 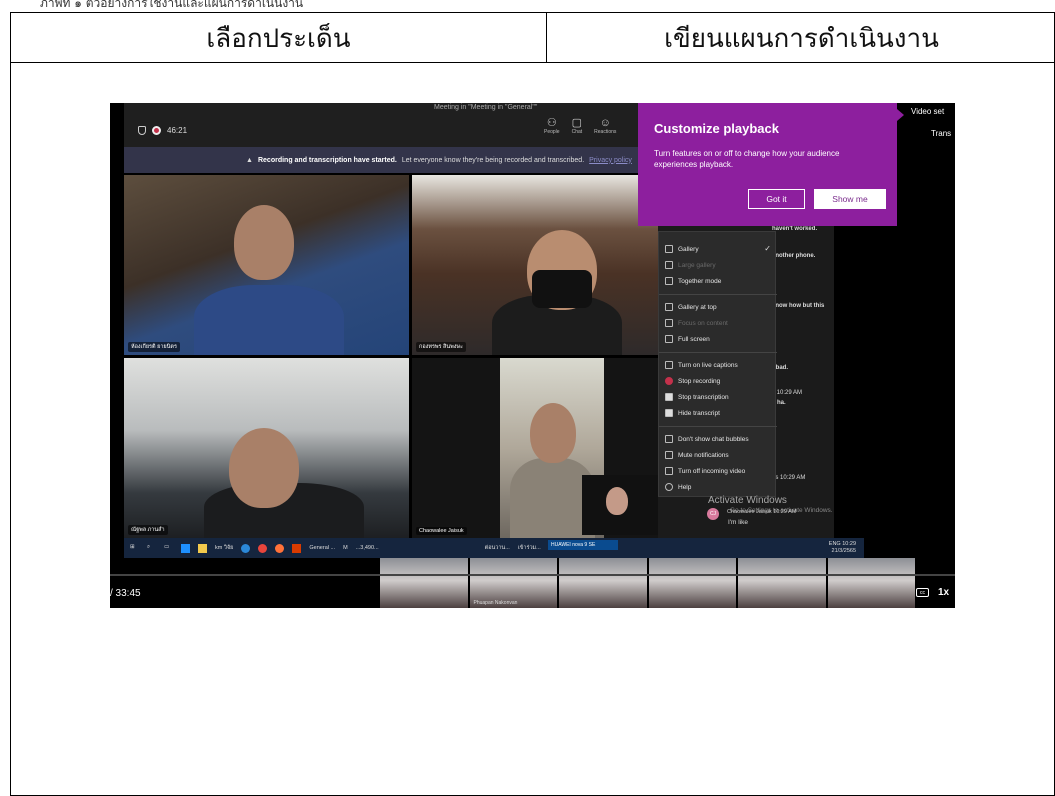 What do you see at coordinates (246, 548) in the screenshot?
I see `edge-icon` at bounding box center [246, 548].